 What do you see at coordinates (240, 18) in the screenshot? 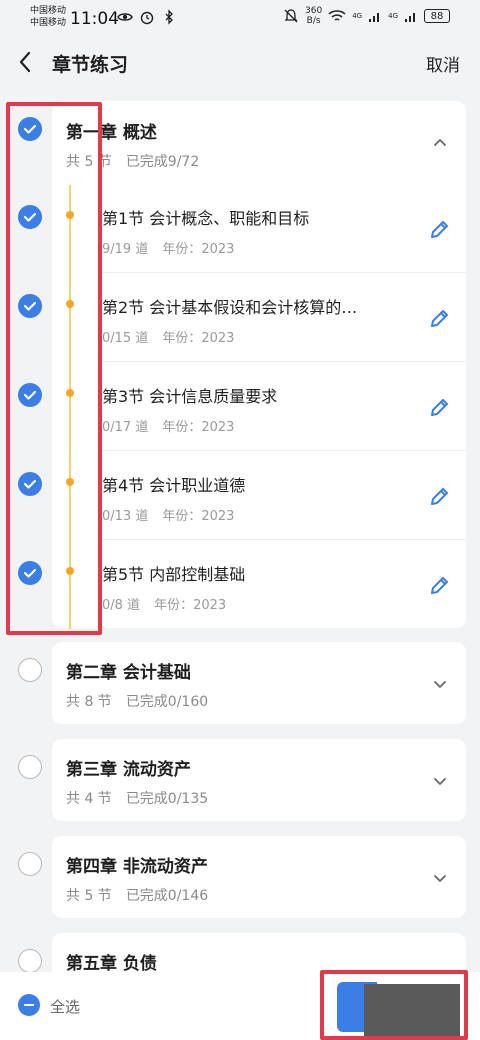
I see `status-bar: 中国移动 中国移动 11:04 360 B/s 4G 4G 88` at bounding box center [240, 18].